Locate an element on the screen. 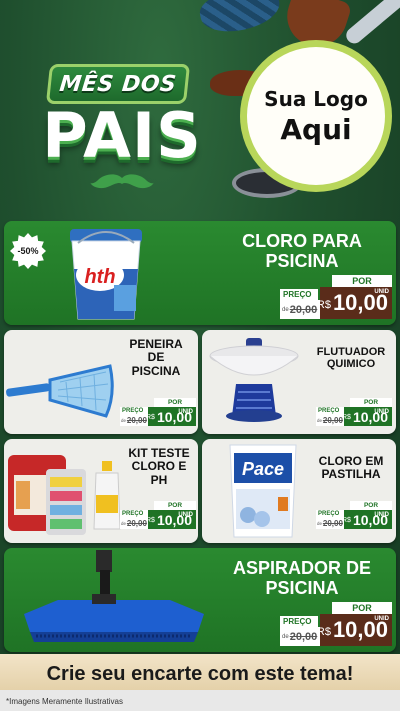 The image size is (400, 711). name-line: ASPIRADOR DE is located at coordinates (301, 568).